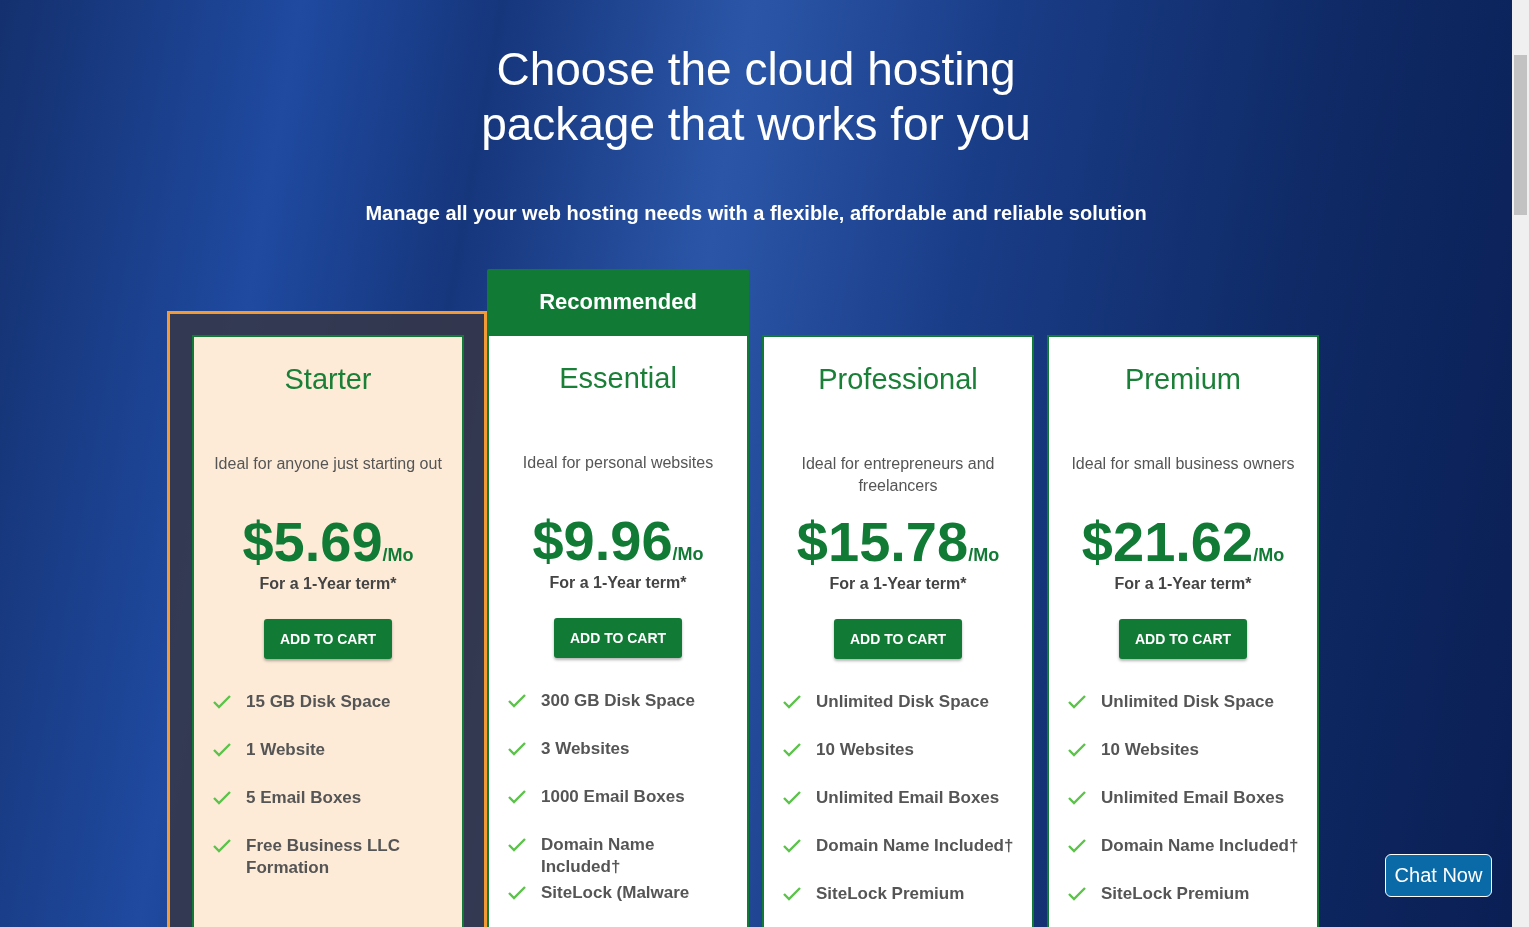 This screenshot has height=927, width=1529. Describe the element at coordinates (602, 541) in the screenshot. I see `plan-price: $9.96` at that location.